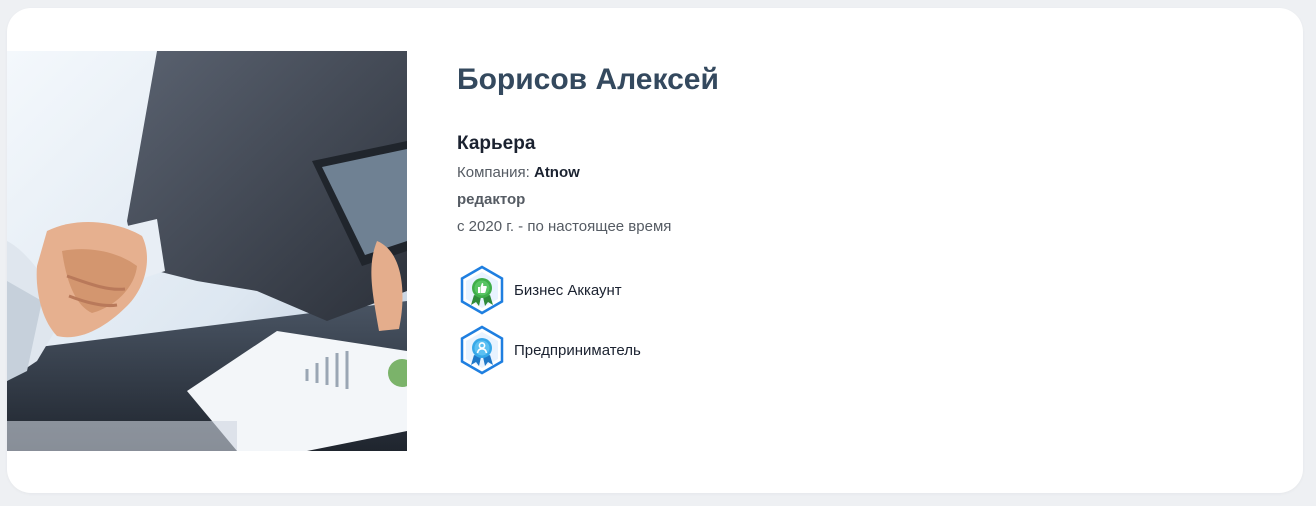  Describe the element at coordinates (495, 172) in the screenshot. I see `company-label: Компания:` at that location.